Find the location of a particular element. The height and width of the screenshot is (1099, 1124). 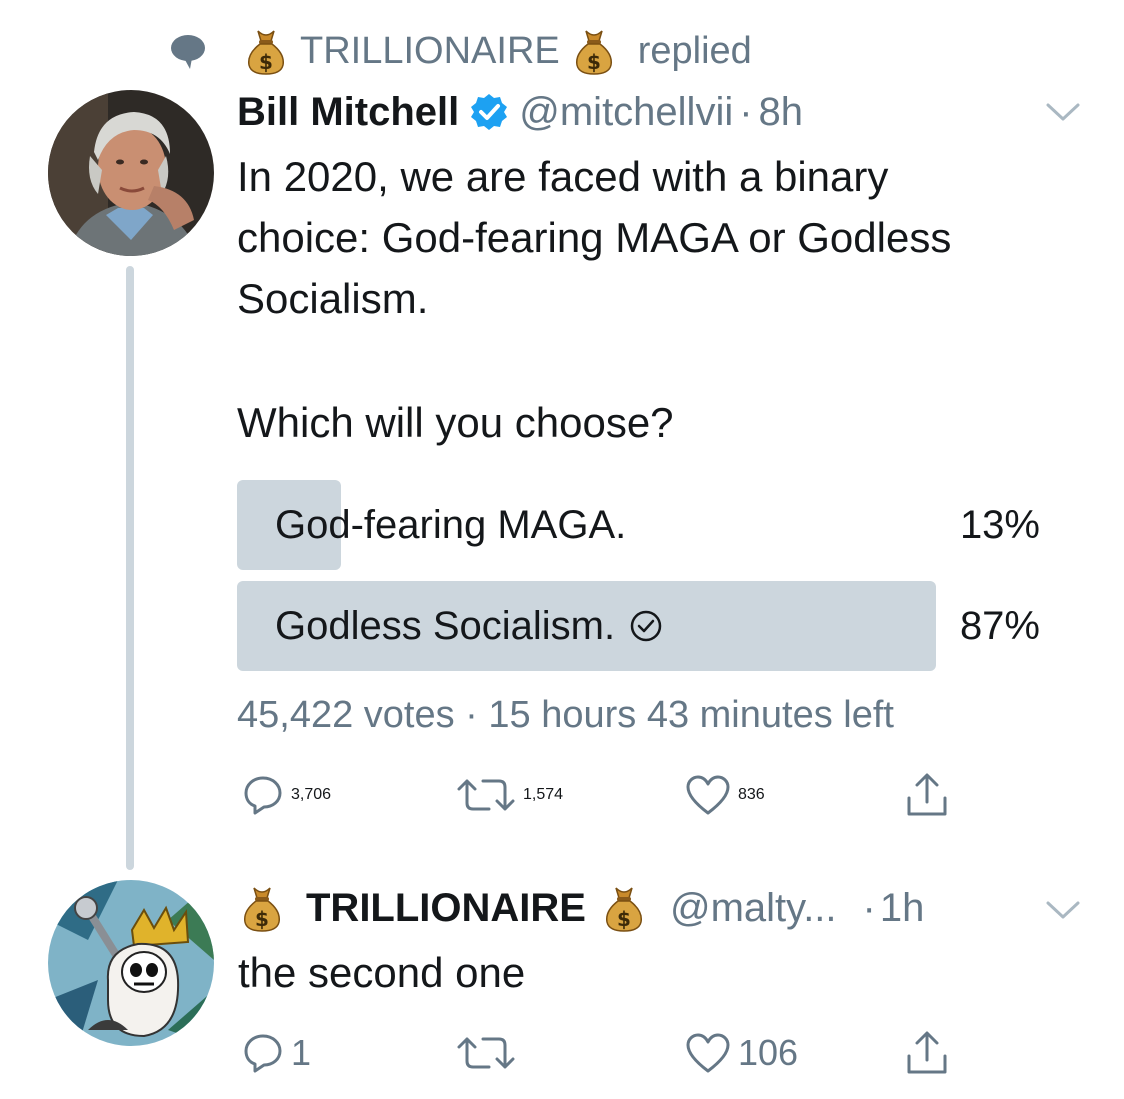

author-handle: @mitchellvii is located at coordinates (626, 112).